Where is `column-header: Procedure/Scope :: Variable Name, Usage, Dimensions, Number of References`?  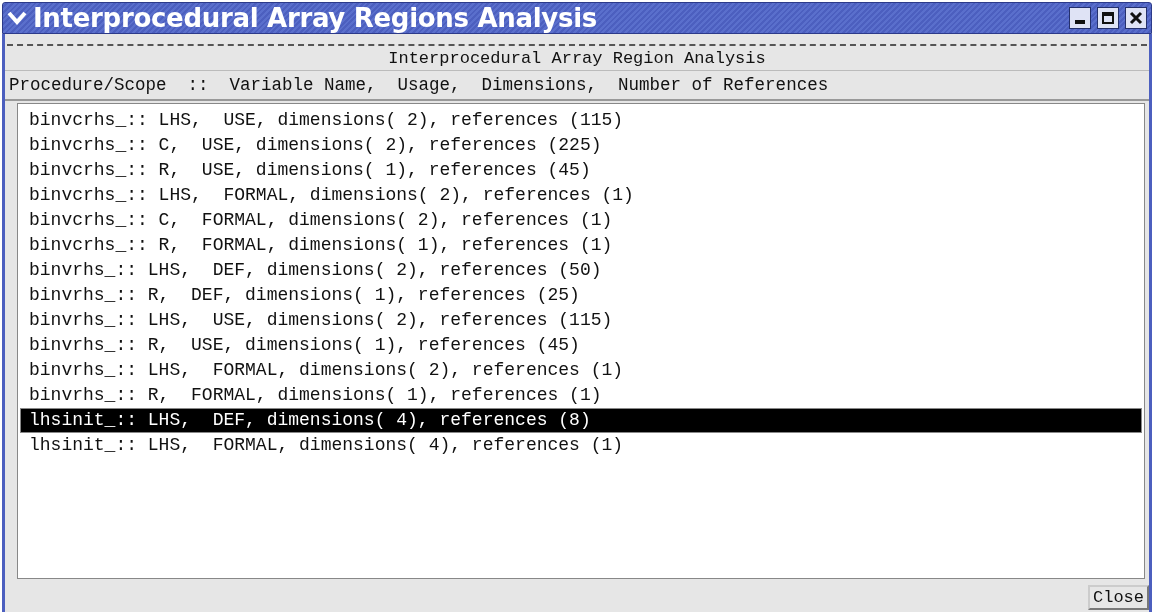
column-header: Procedure/Scope :: Variable Name, Usage, Dimensions, Number of References is located at coordinates (577, 86).